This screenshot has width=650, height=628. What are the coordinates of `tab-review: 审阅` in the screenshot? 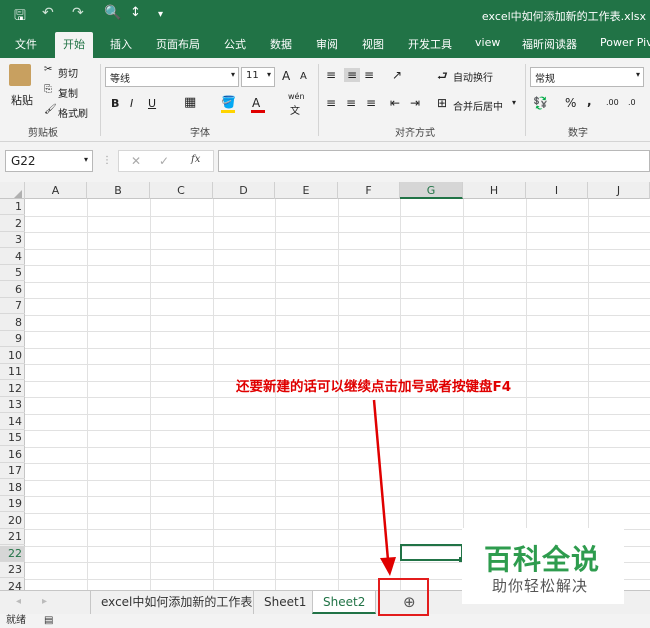 It's located at (327, 44).